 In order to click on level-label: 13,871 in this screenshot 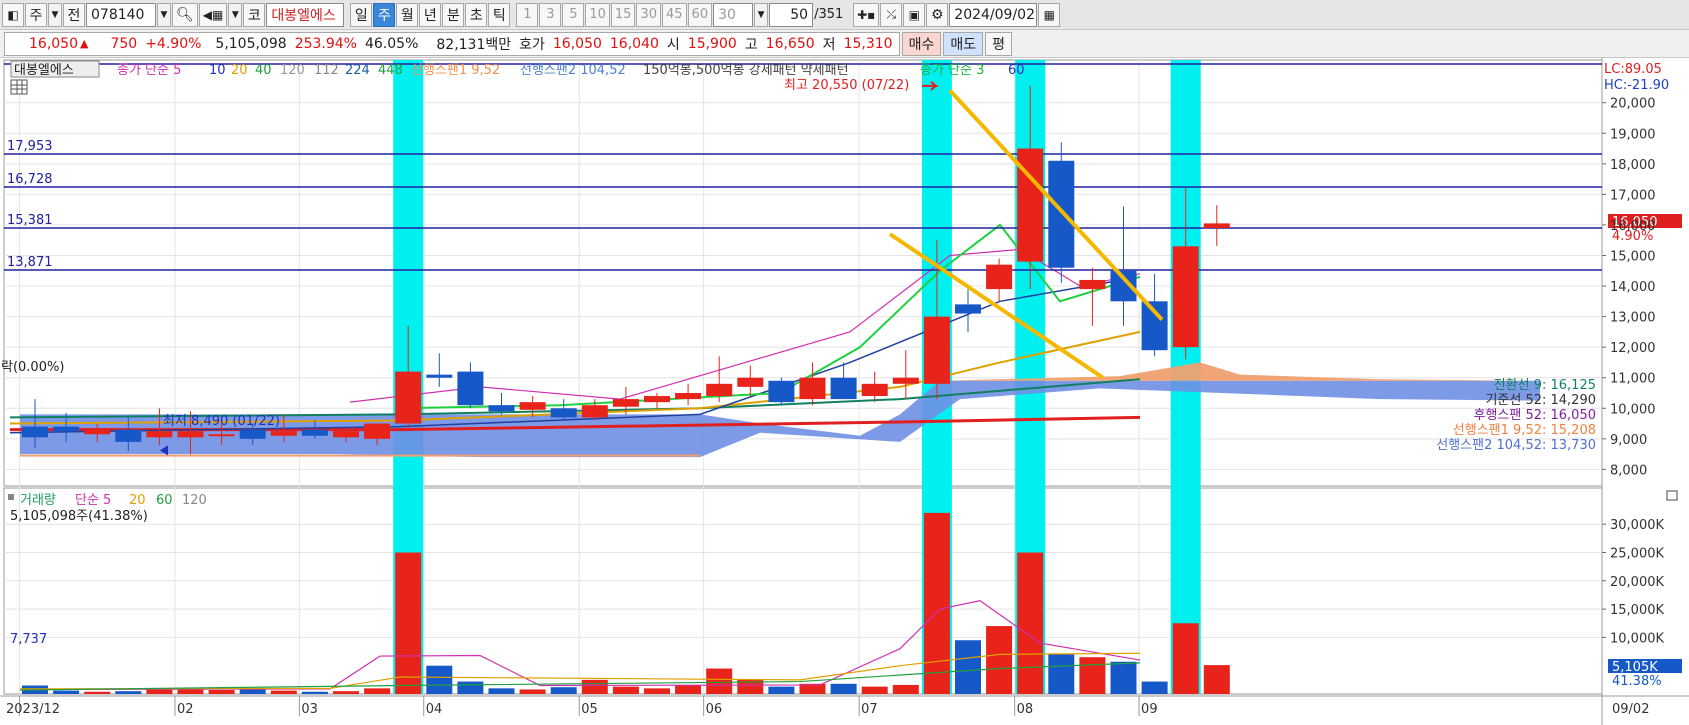, I will do `click(30, 262)`.